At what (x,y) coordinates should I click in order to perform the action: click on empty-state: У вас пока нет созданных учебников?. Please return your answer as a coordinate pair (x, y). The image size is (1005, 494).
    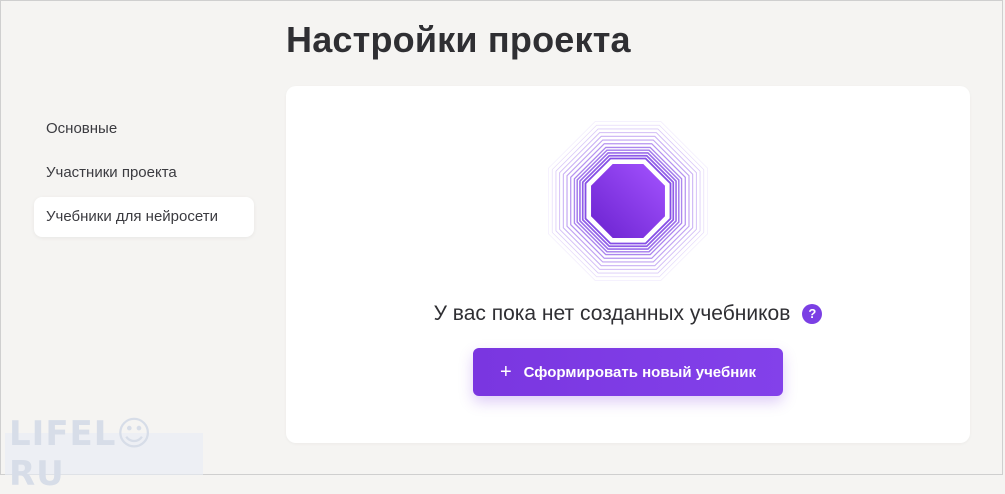
    Looking at the image, I should click on (628, 314).